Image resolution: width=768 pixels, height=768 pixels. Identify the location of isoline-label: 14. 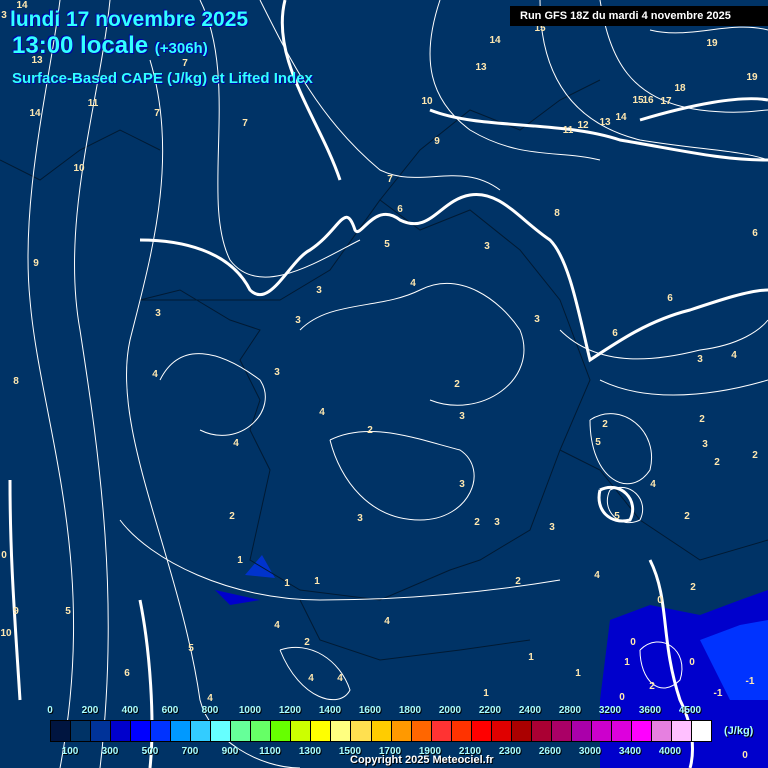
(35, 113).